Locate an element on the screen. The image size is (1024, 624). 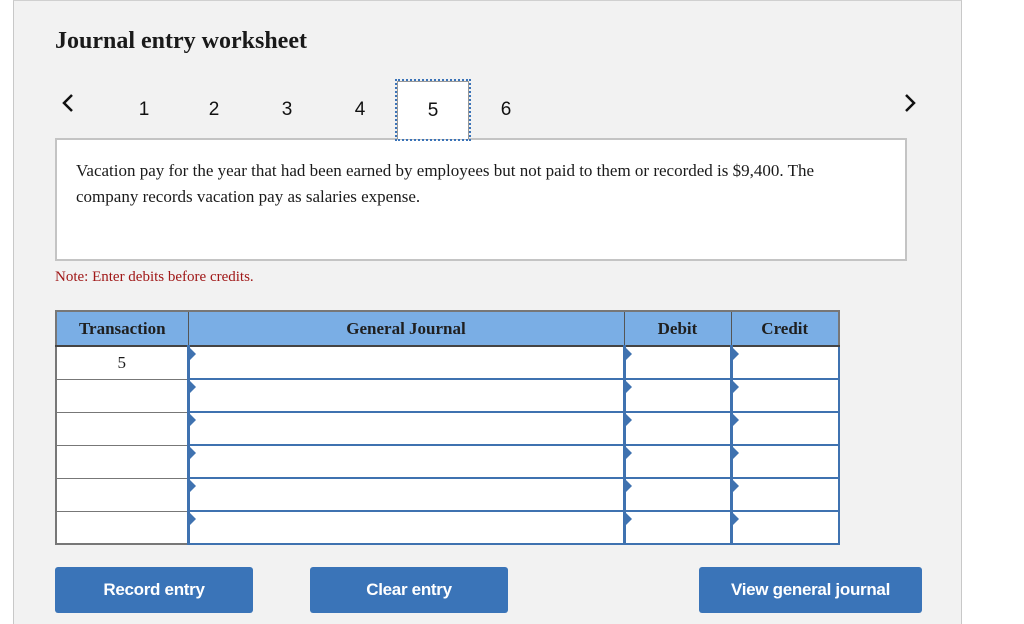
transaction-number-cell: 5 is located at coordinates (122, 362).